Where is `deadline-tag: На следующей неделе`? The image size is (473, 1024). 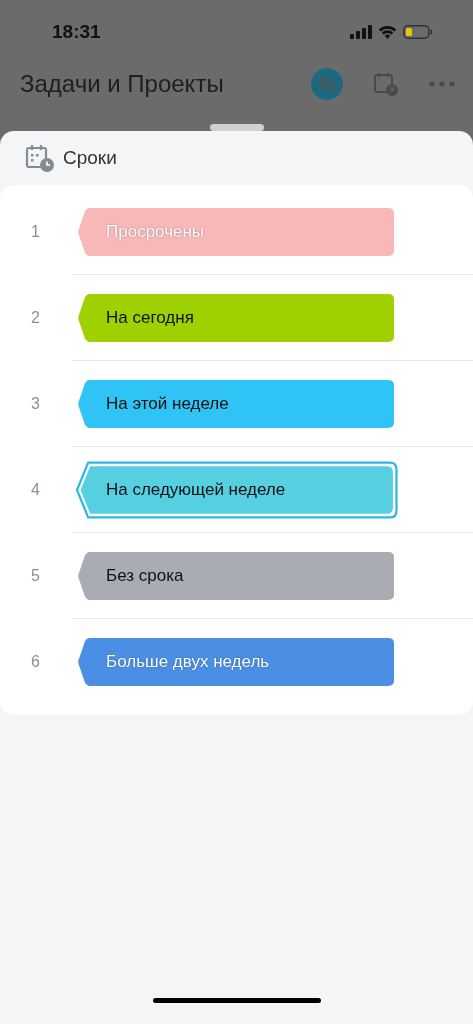 deadline-tag: На следующей неделе is located at coordinates (236, 489).